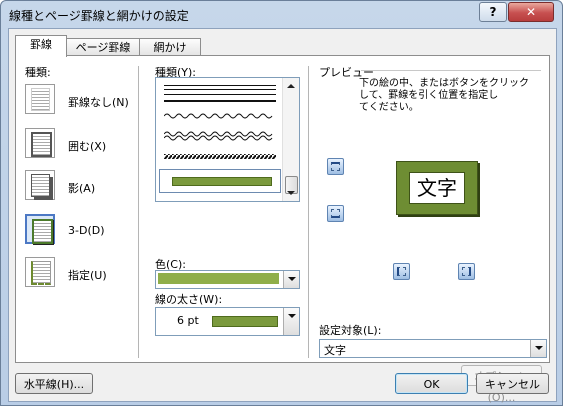  What do you see at coordinates (220, 98) in the screenshot?
I see `style-thick-thin-line` at bounding box center [220, 98].